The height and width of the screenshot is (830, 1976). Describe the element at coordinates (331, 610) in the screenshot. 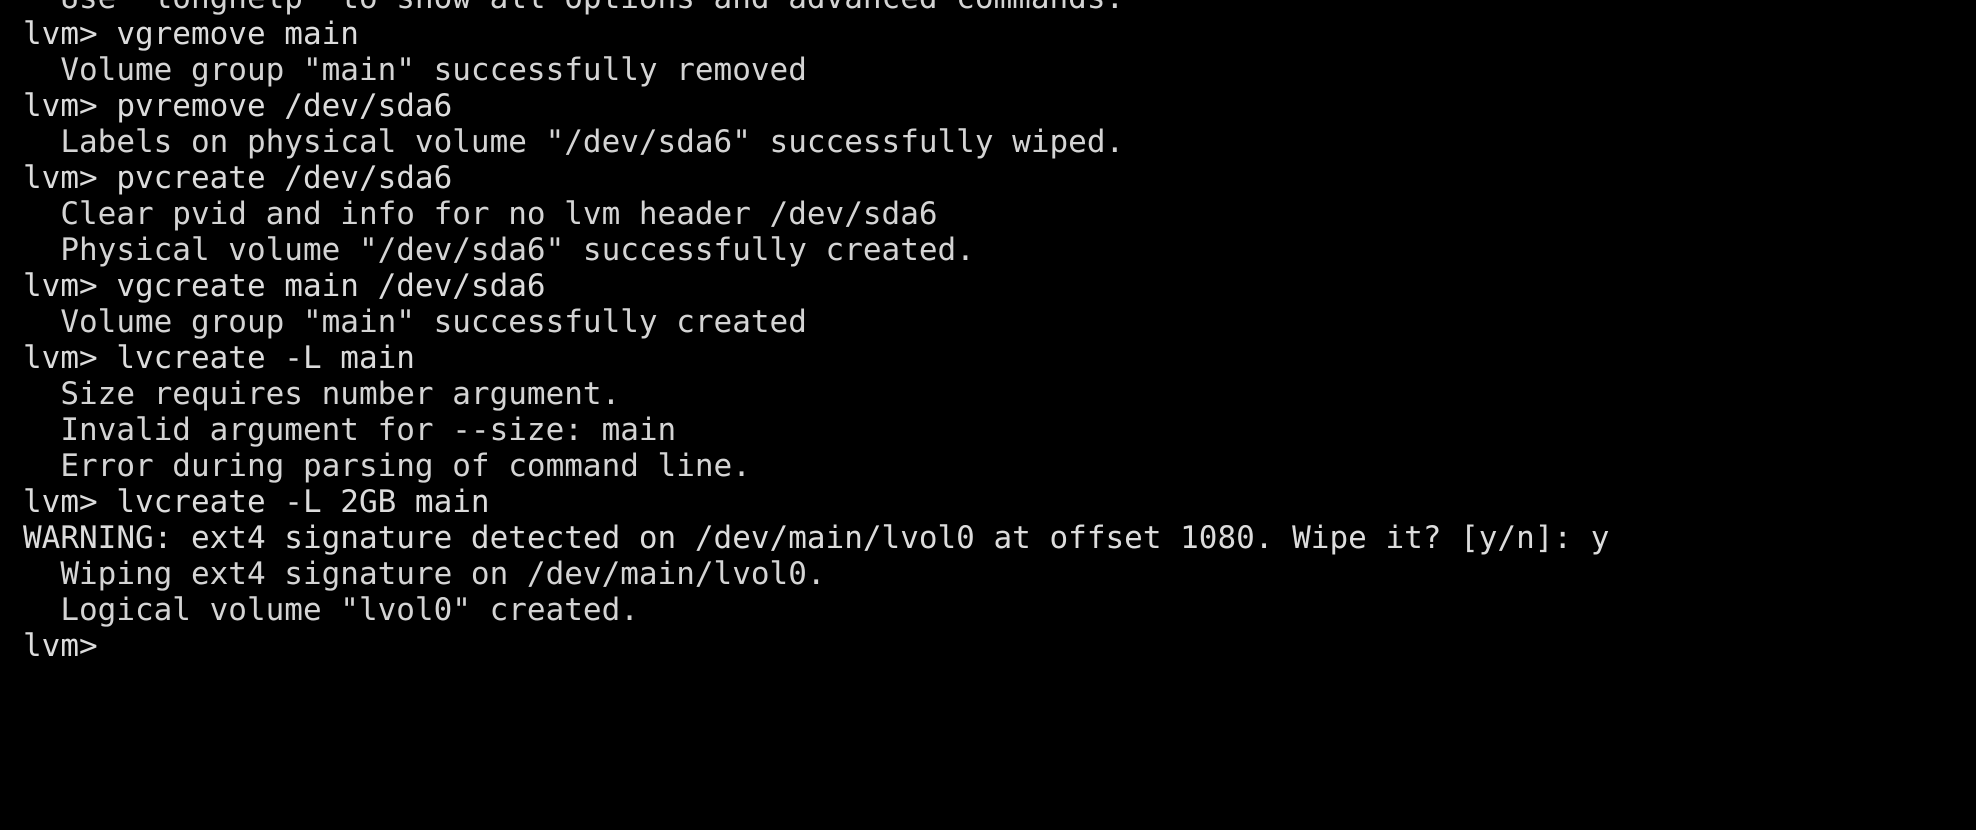

I see `terminal-output-line: Logical volume "lvol0" created.` at that location.